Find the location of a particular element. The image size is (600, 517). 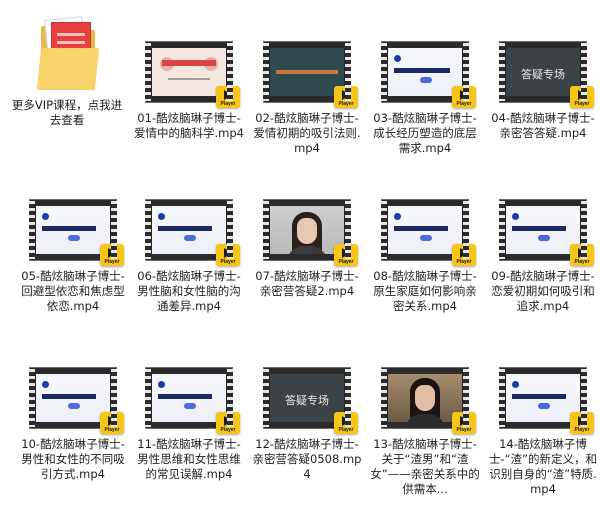

video-file-item: 答疑专场 Player 04-酷炫脑琳子博士-亲密答答疑.mp4 is located at coordinates (542, 91).